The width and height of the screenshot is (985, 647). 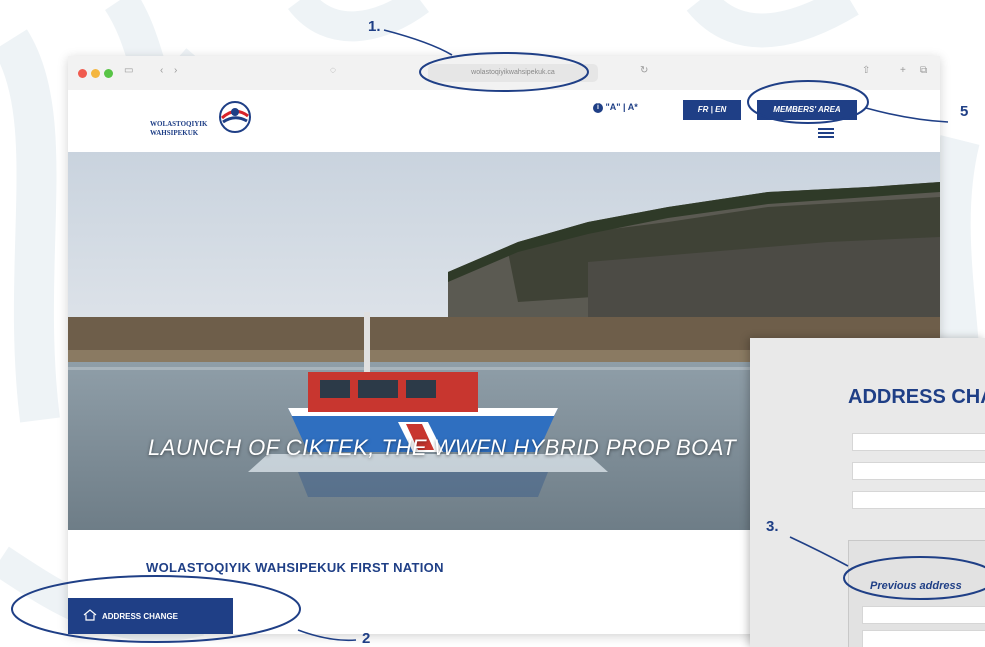 I want to click on site-logo-emblem, so click(x=235, y=117).